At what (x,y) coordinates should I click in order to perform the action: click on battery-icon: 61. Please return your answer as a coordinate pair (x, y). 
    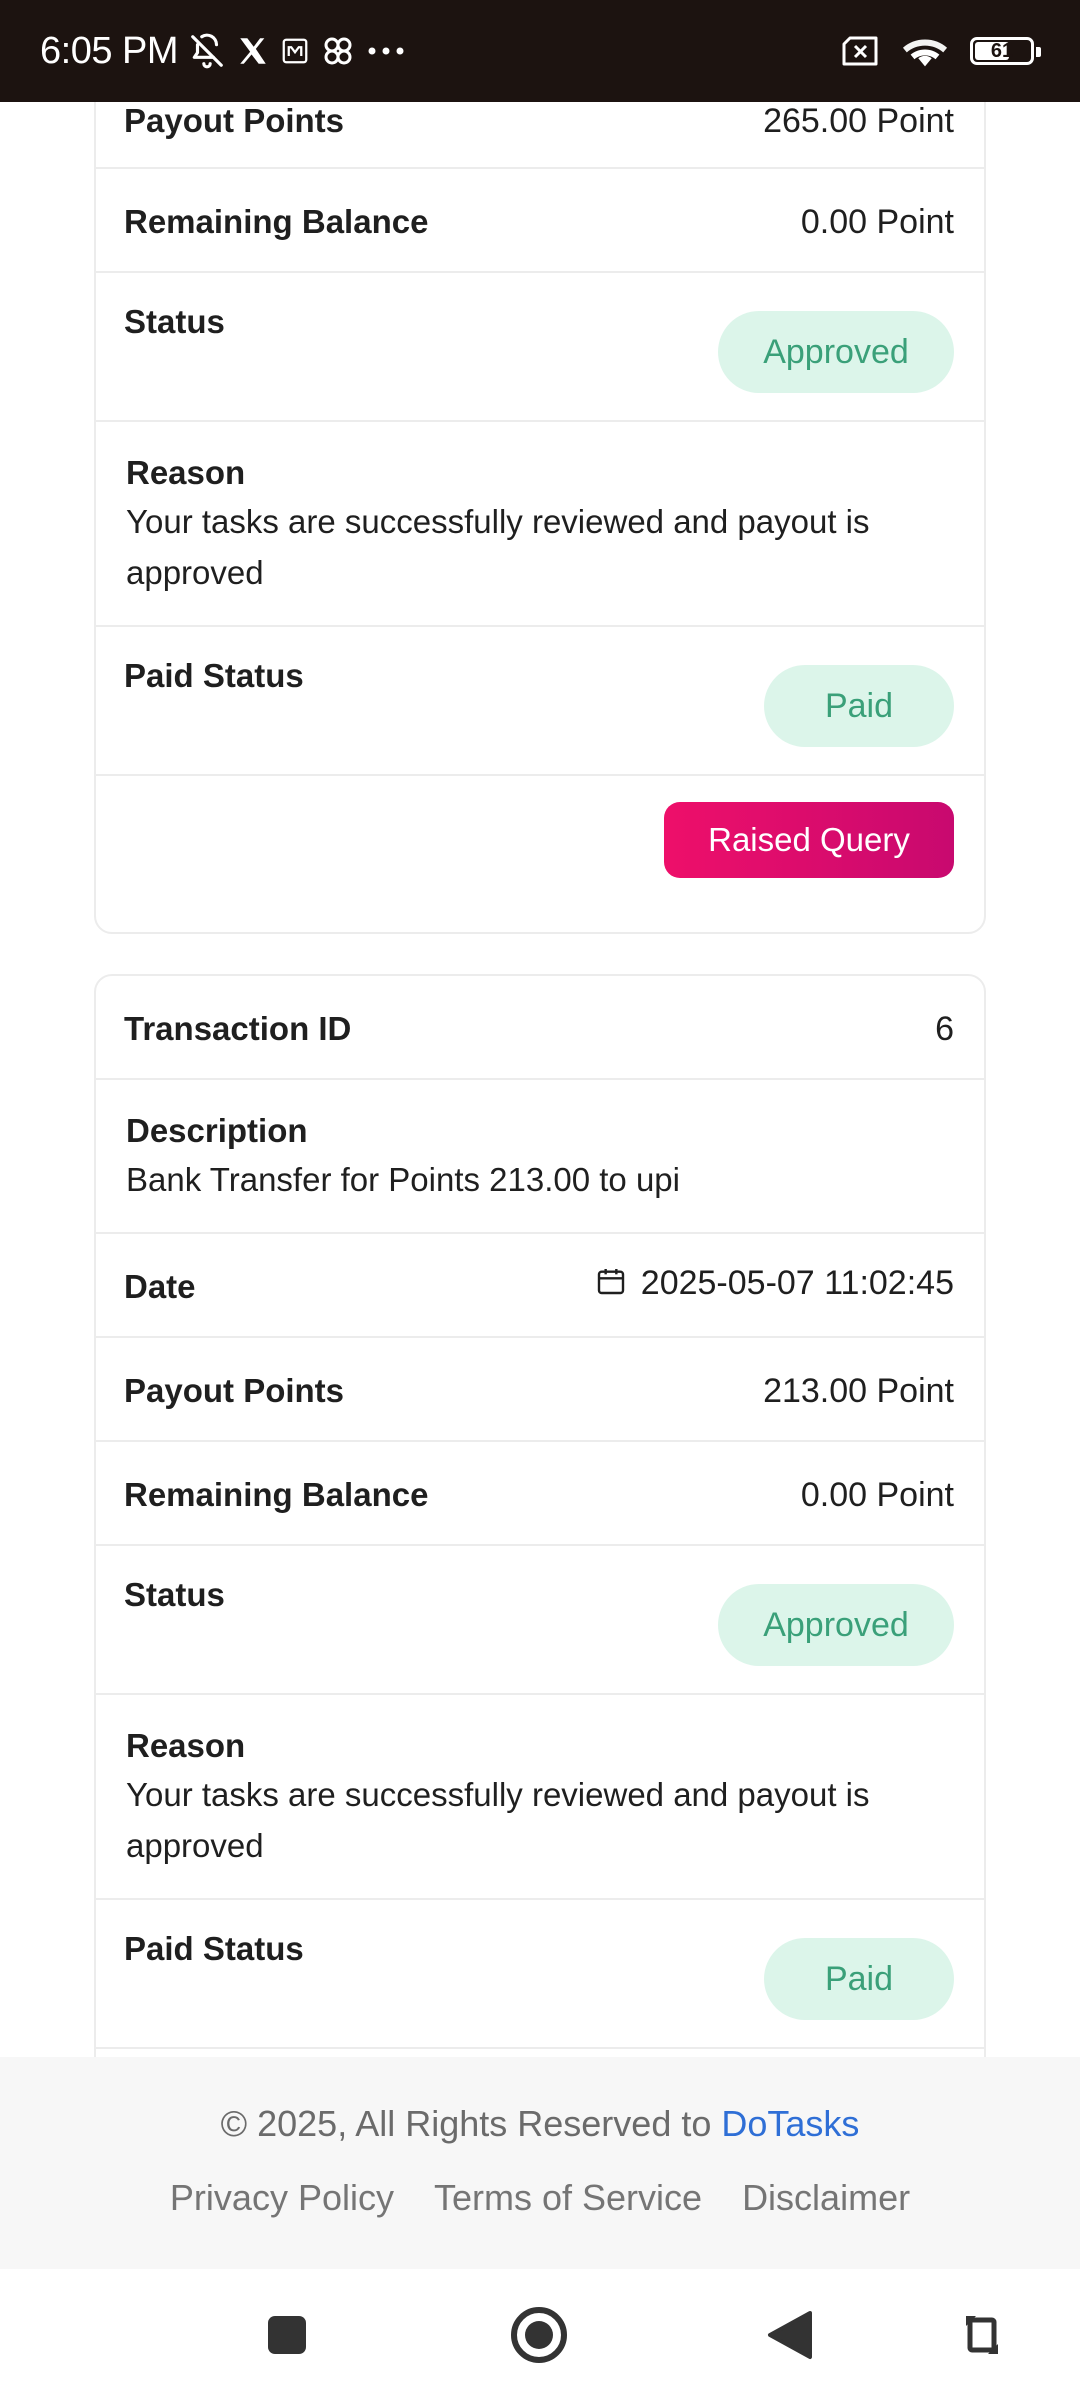
    Looking at the image, I should click on (1005, 51).